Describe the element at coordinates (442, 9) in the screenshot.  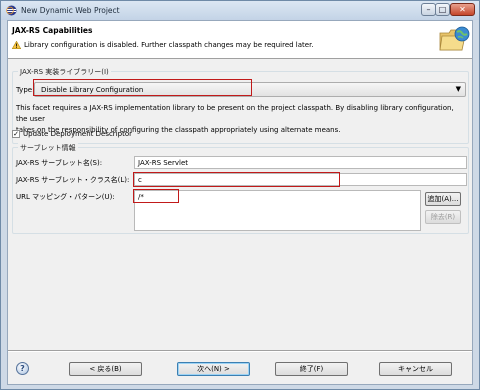
I see `maximize-button: □` at that location.